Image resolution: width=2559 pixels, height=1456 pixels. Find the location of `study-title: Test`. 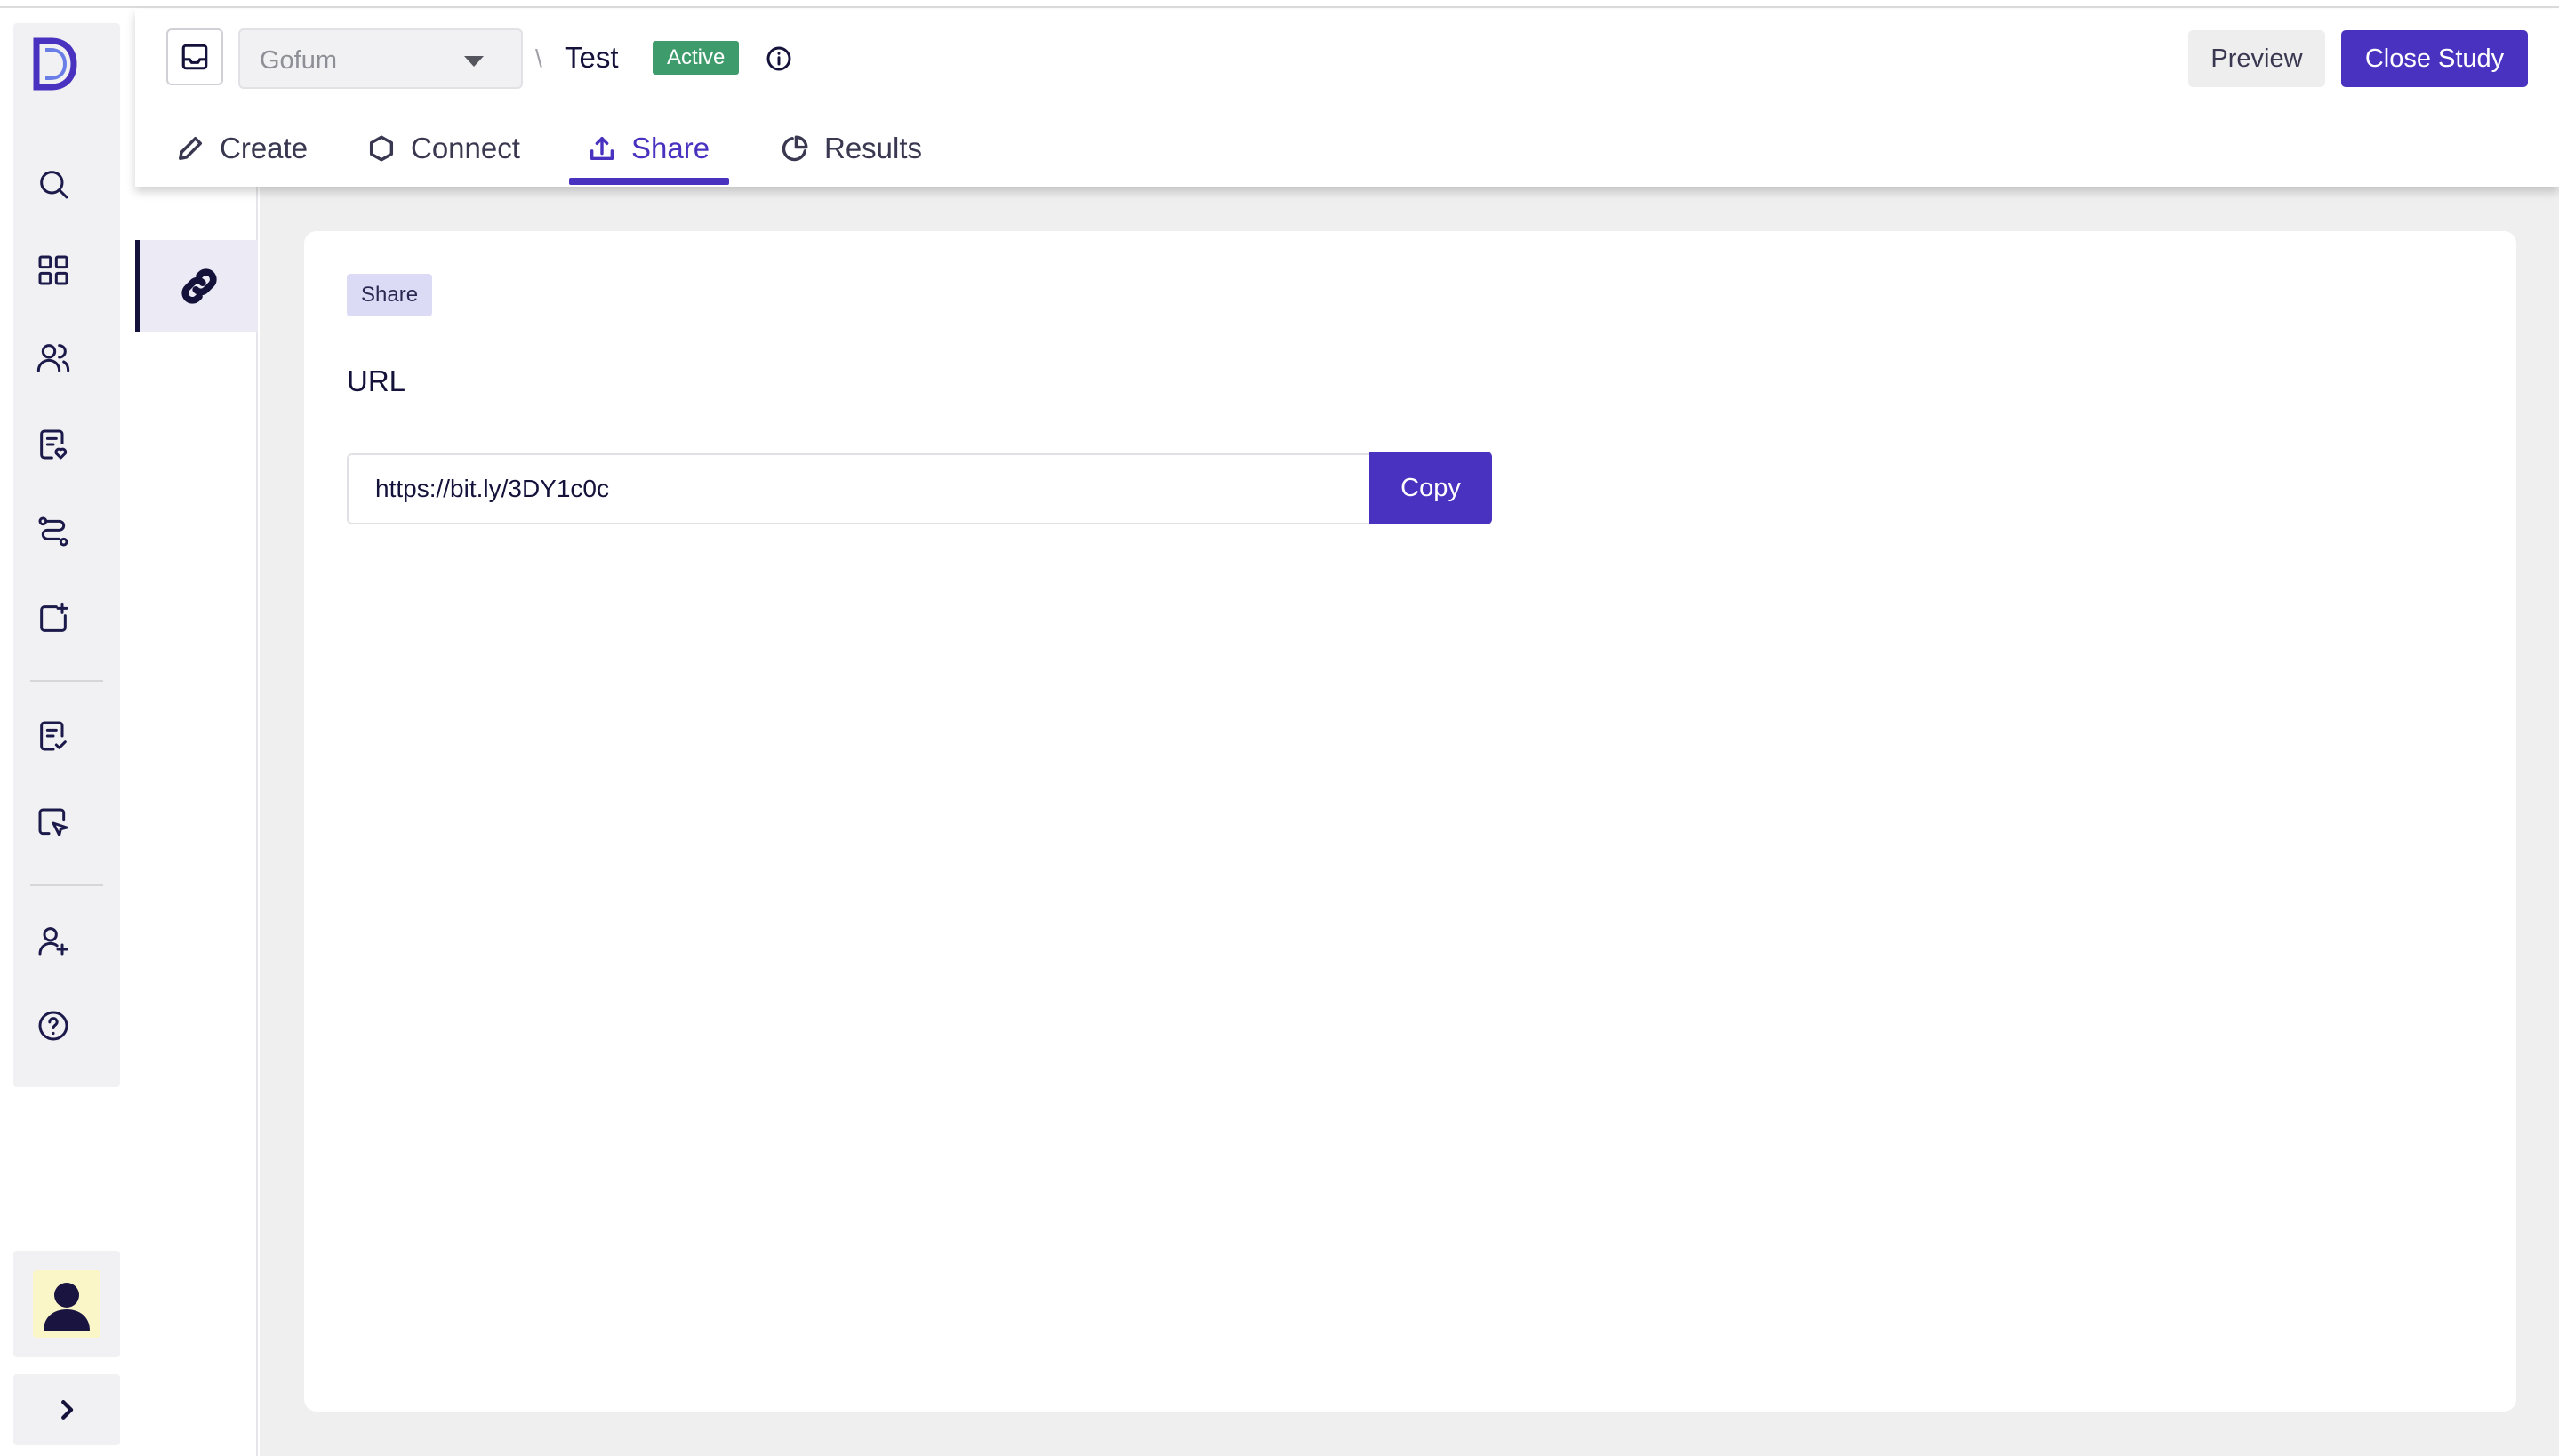

study-title: Test is located at coordinates (592, 57).